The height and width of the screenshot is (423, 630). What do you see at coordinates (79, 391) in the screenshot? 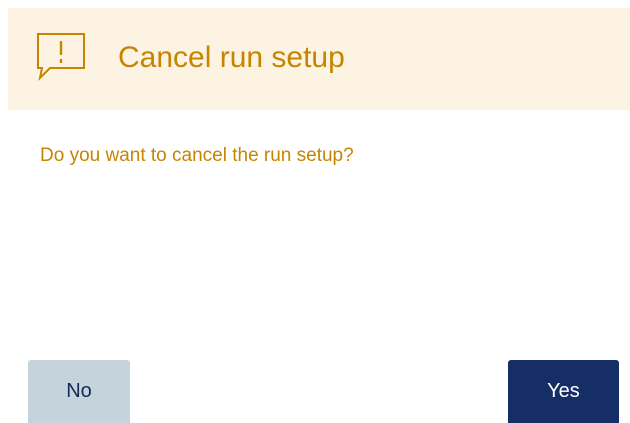
I see `no-button: No` at bounding box center [79, 391].